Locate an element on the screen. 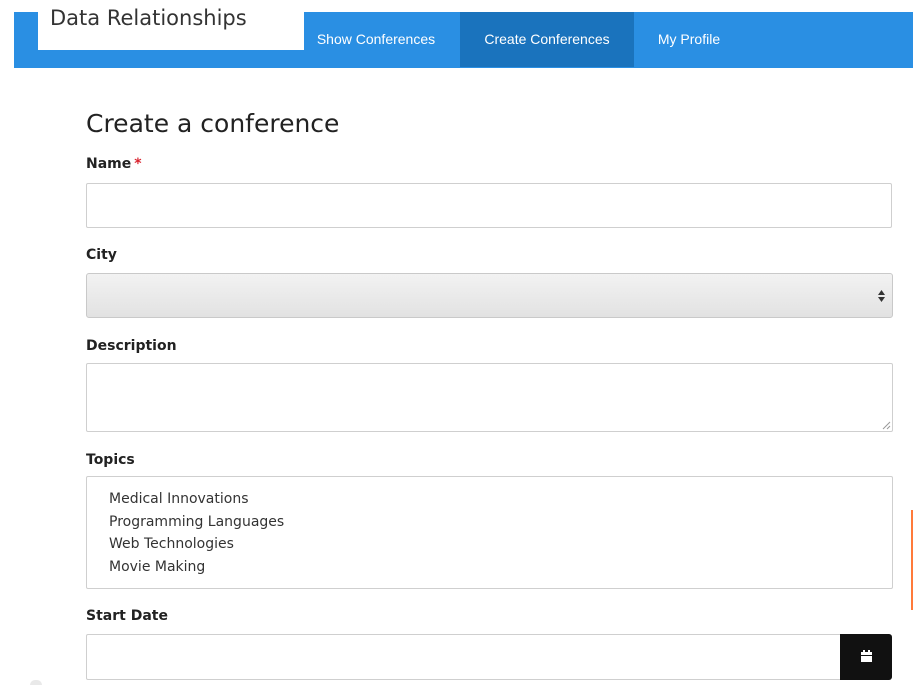 Image resolution: width=913 pixels, height=685 pixels. topic-option: Programming Languages is located at coordinates (196, 522).